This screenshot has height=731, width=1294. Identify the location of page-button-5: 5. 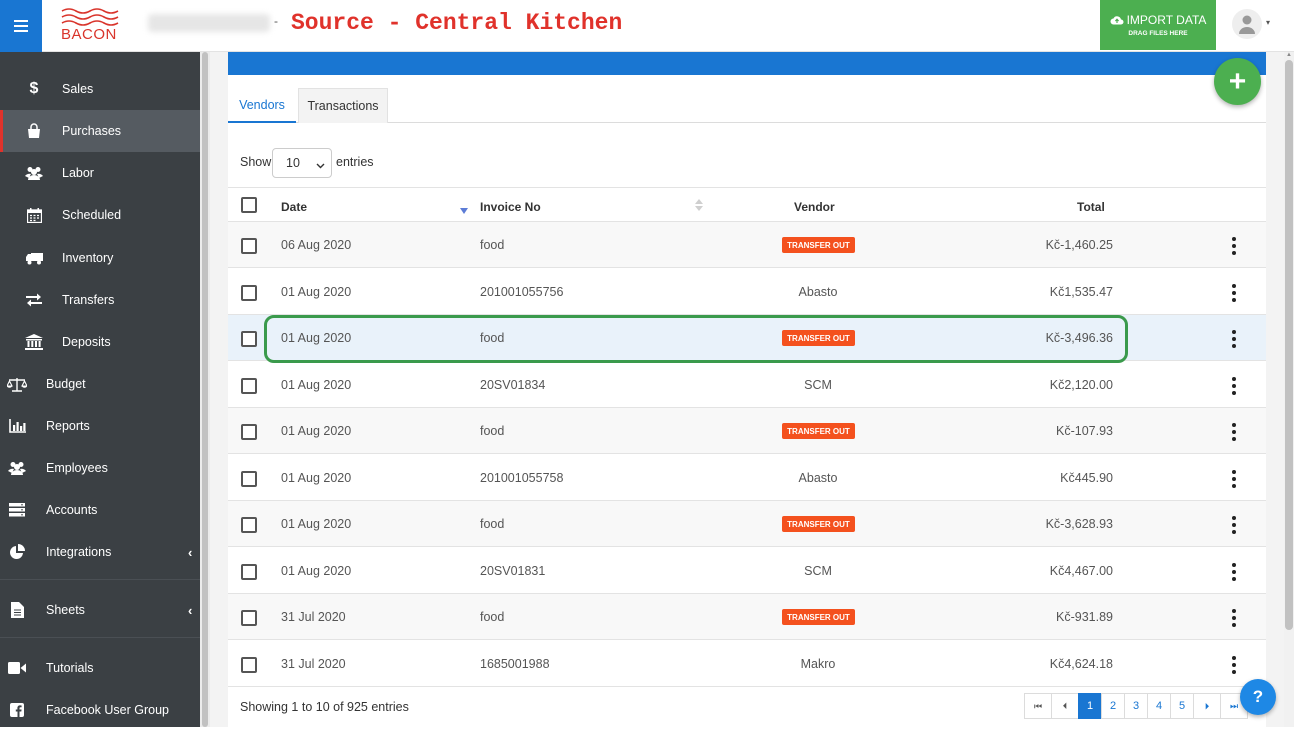
(1182, 706).